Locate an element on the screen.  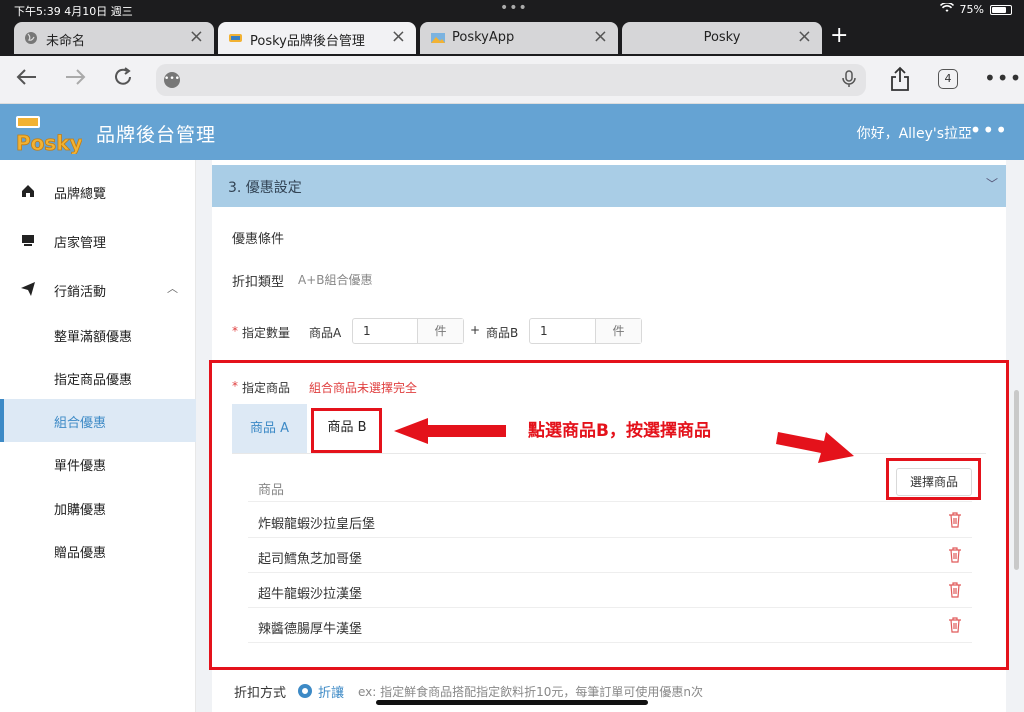
multitask-dots: ••• is located at coordinates (514, 8).